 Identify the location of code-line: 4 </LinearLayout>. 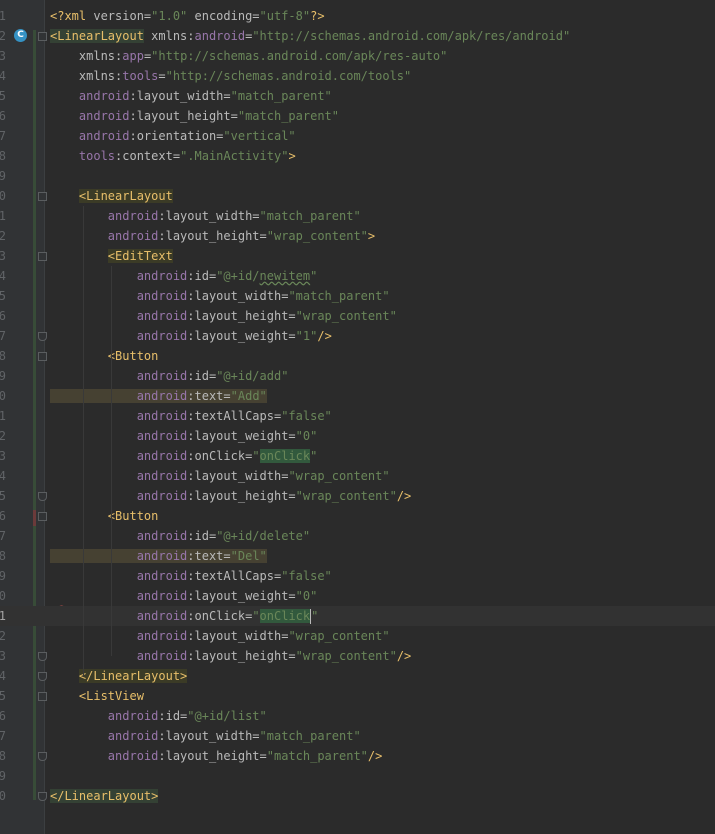
(357, 676).